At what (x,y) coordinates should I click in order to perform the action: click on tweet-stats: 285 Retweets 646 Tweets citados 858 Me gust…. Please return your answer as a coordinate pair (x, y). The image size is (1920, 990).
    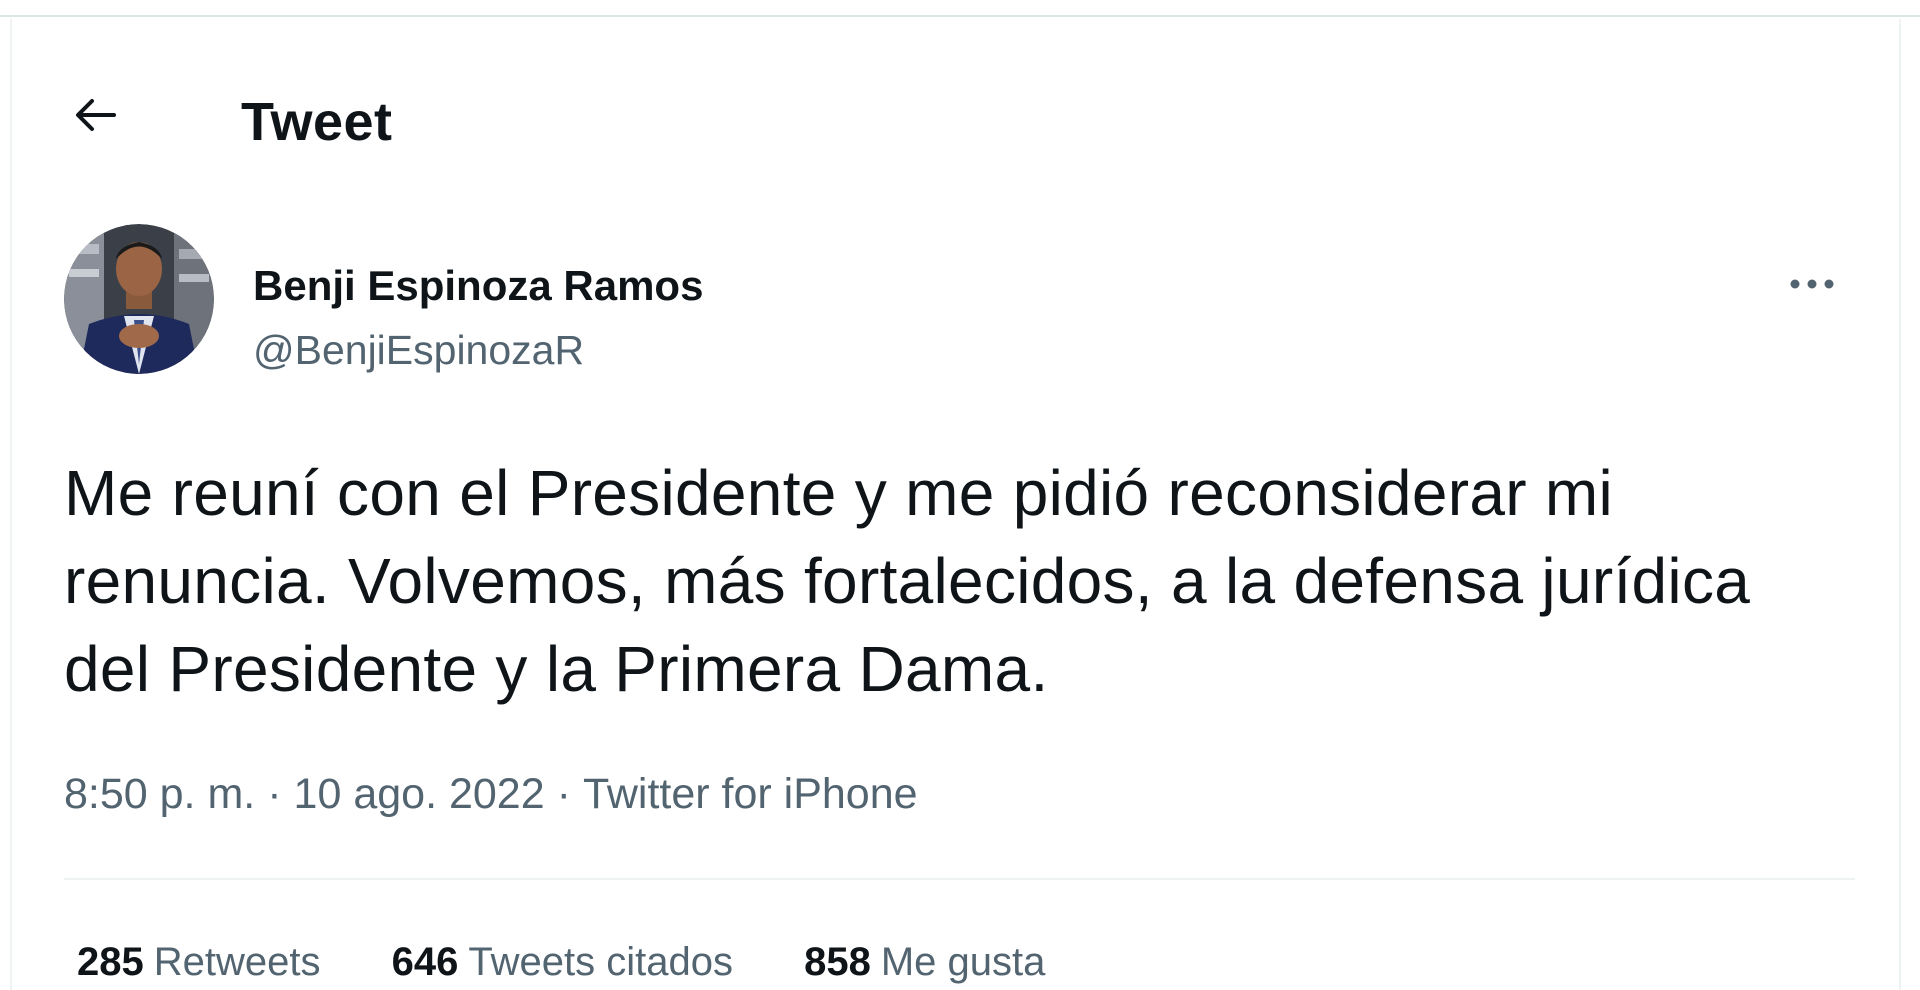
    Looking at the image, I should click on (591, 962).